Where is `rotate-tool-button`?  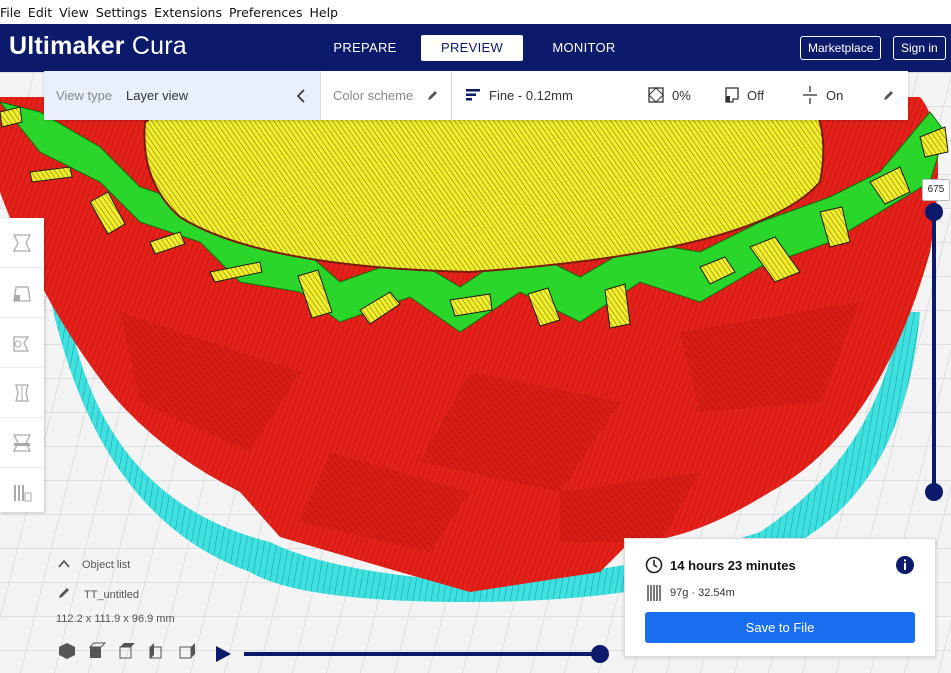
rotate-tool-button is located at coordinates (22, 343).